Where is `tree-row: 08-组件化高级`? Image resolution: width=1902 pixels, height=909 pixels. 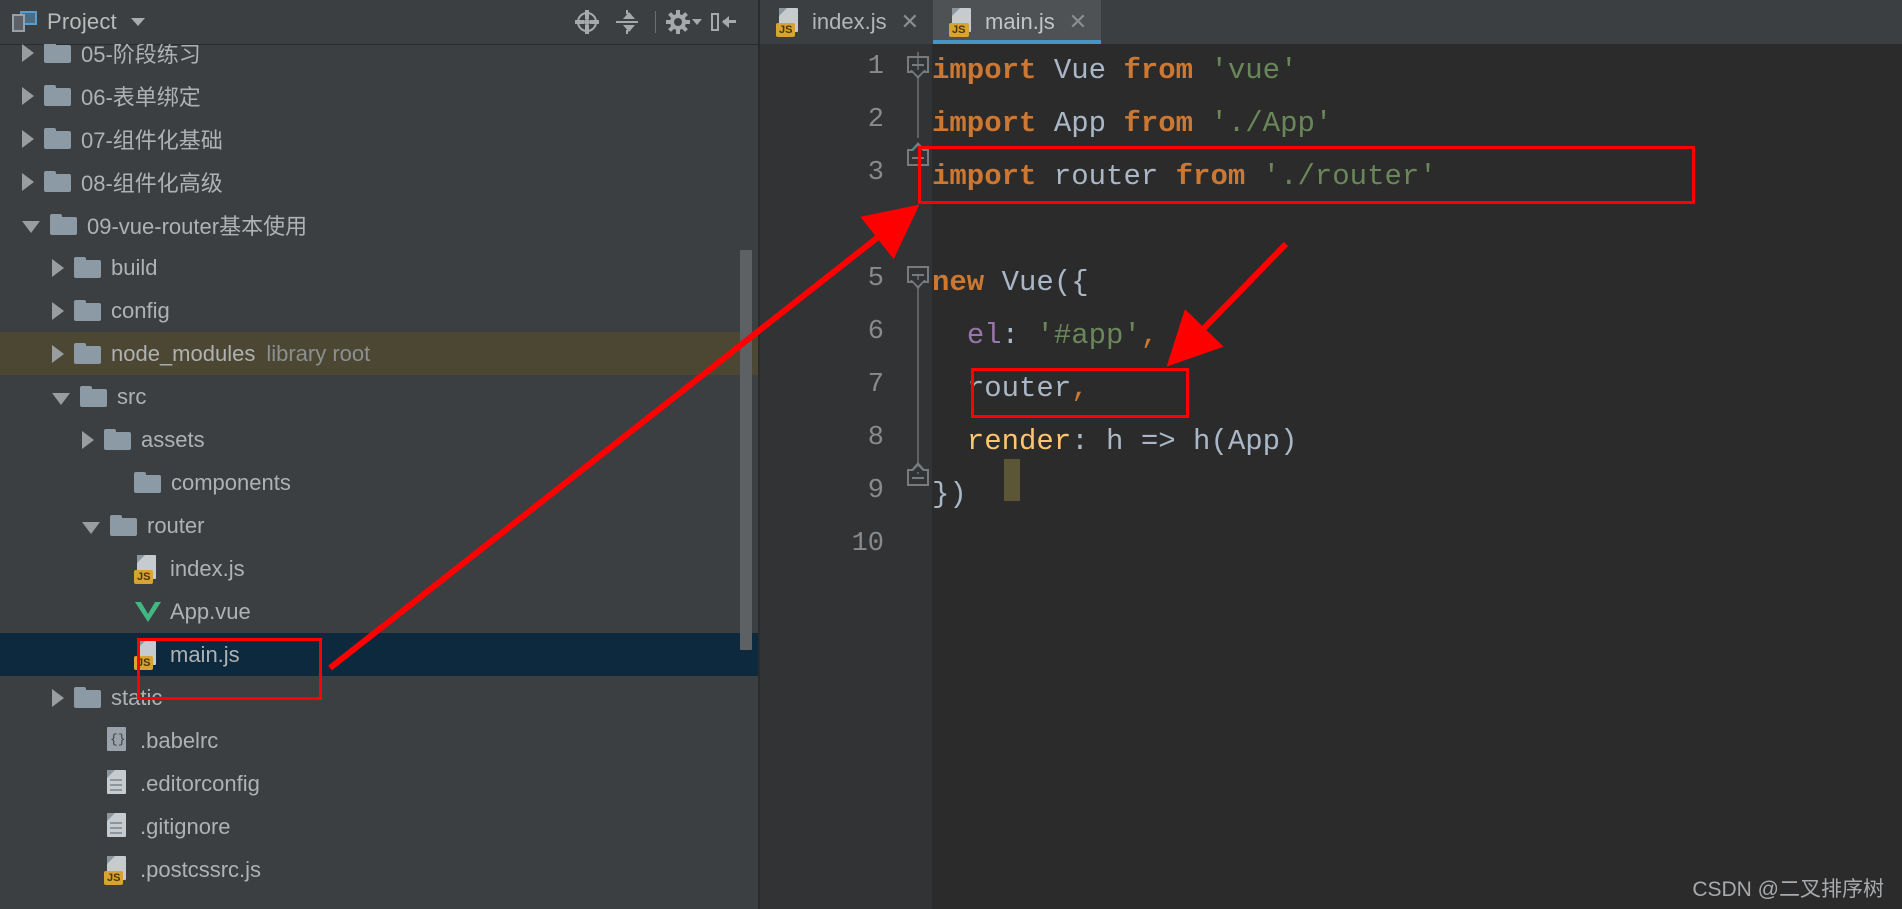
tree-row: 08-组件化高级 is located at coordinates (379, 181).